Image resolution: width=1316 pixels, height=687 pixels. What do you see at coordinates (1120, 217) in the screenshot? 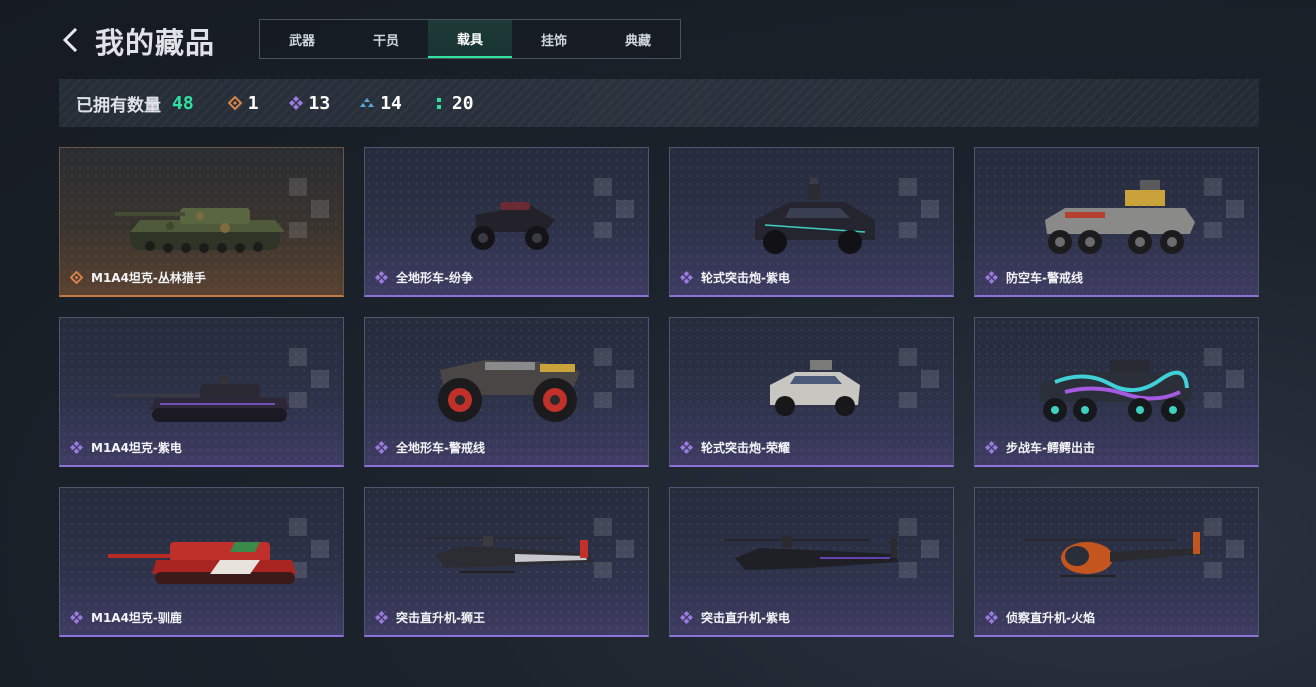
I see `aa-vehicle-hazard-icon` at bounding box center [1120, 217].